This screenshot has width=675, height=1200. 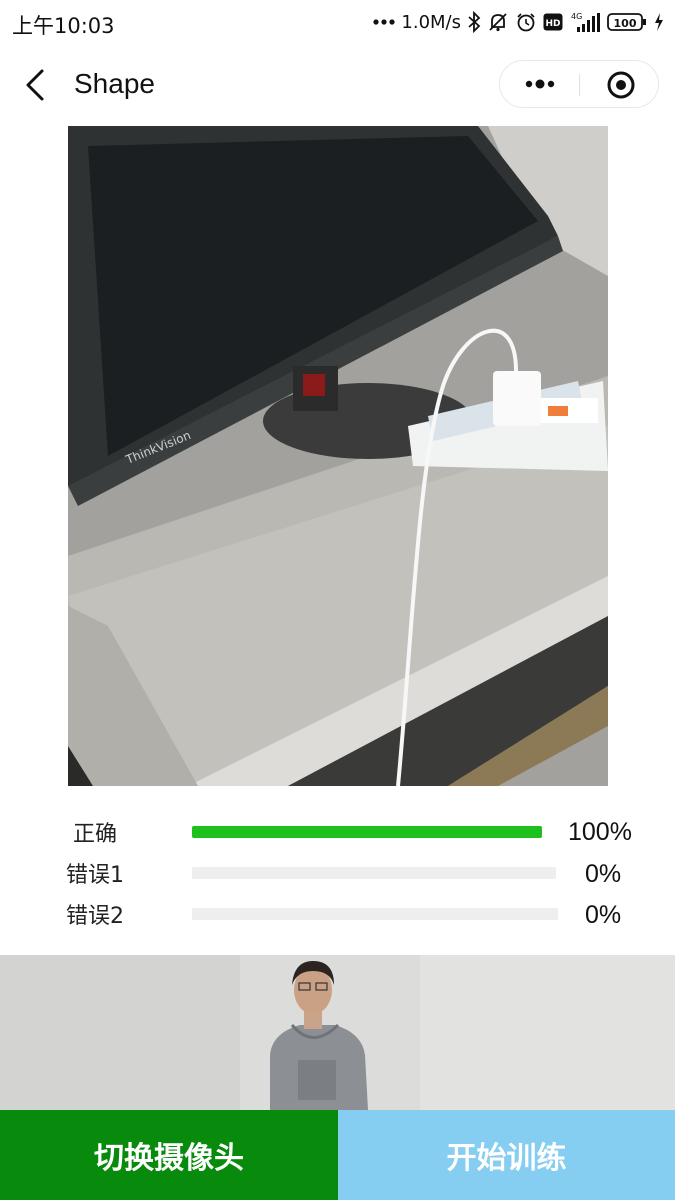 I want to click on switch-camera-button: 切换摄像头, so click(x=169, y=1155).